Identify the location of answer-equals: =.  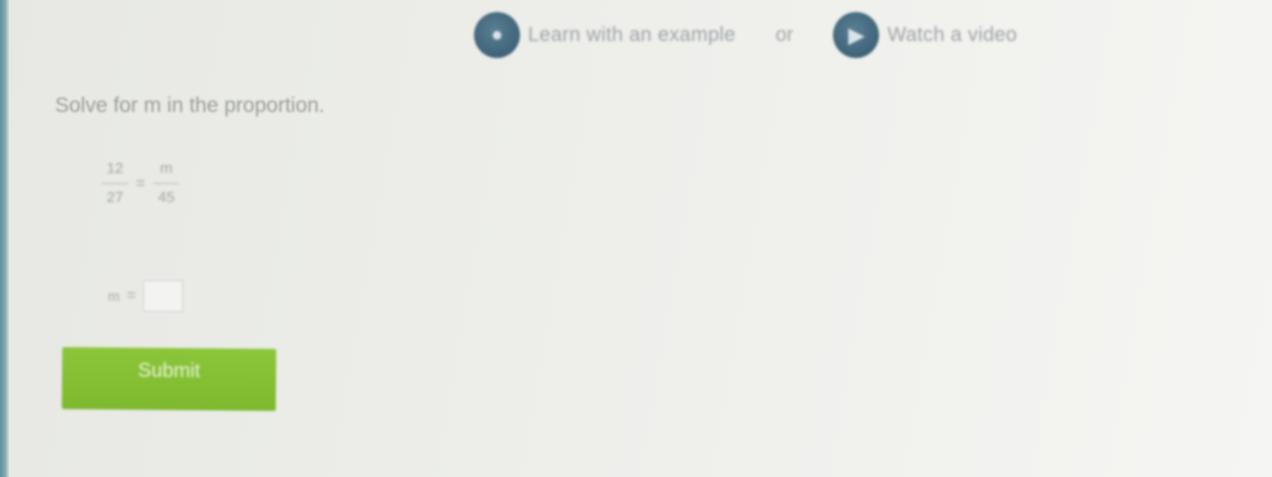
(131, 295).